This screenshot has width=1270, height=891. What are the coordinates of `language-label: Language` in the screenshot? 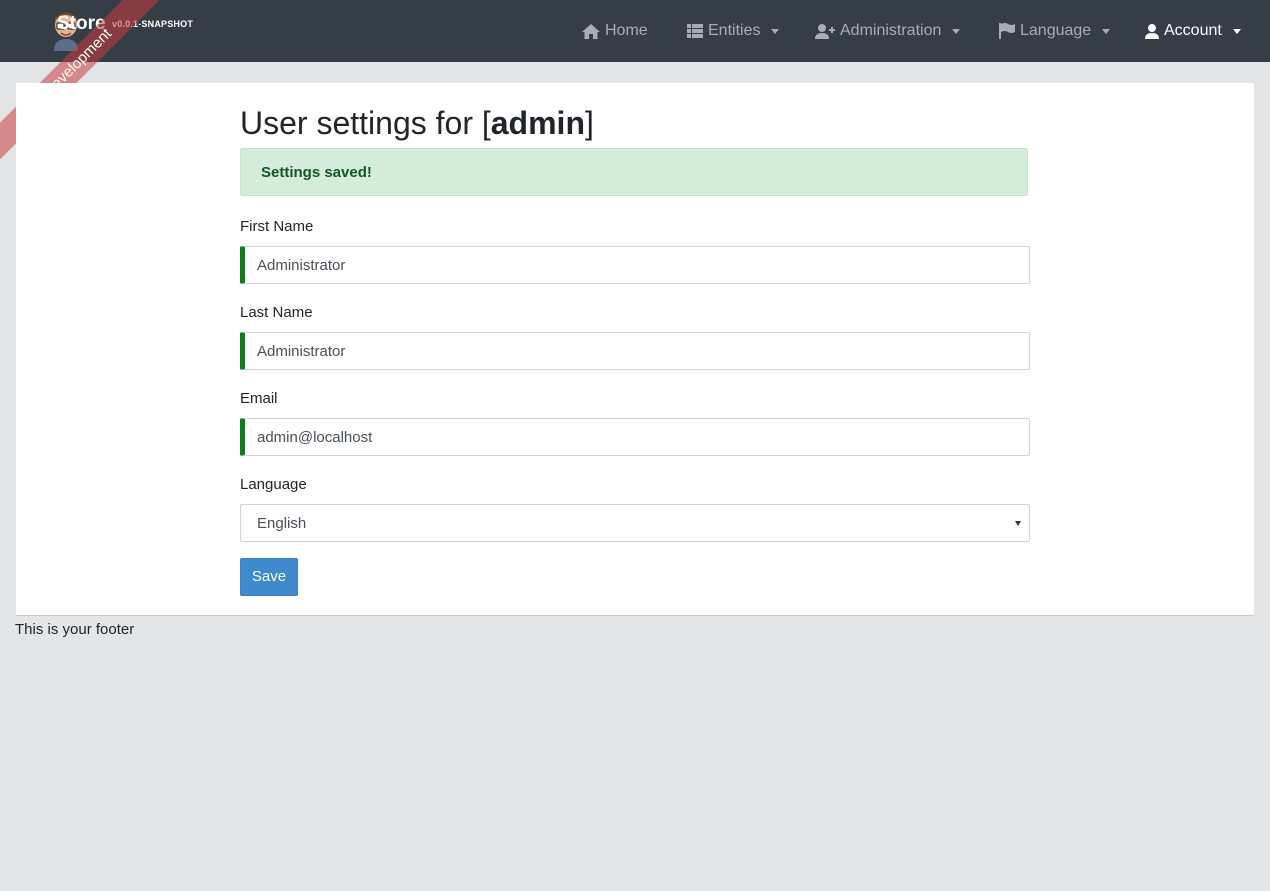 It's located at (273, 484).